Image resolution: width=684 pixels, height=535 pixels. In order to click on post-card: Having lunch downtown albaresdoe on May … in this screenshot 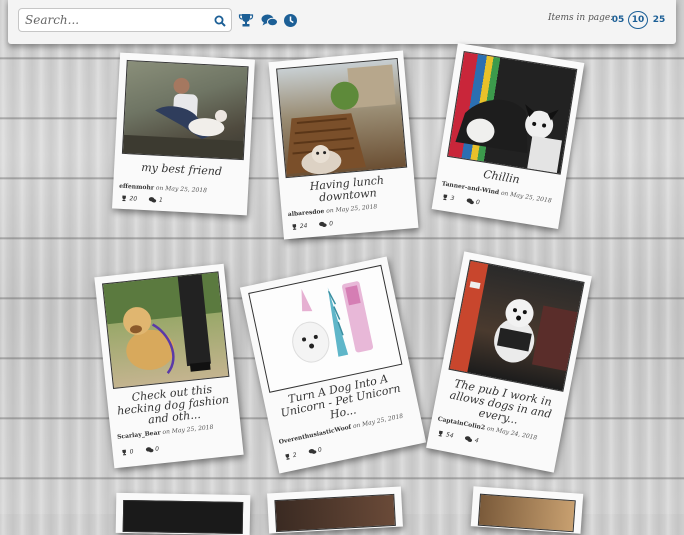, I will do `click(343, 145)`.